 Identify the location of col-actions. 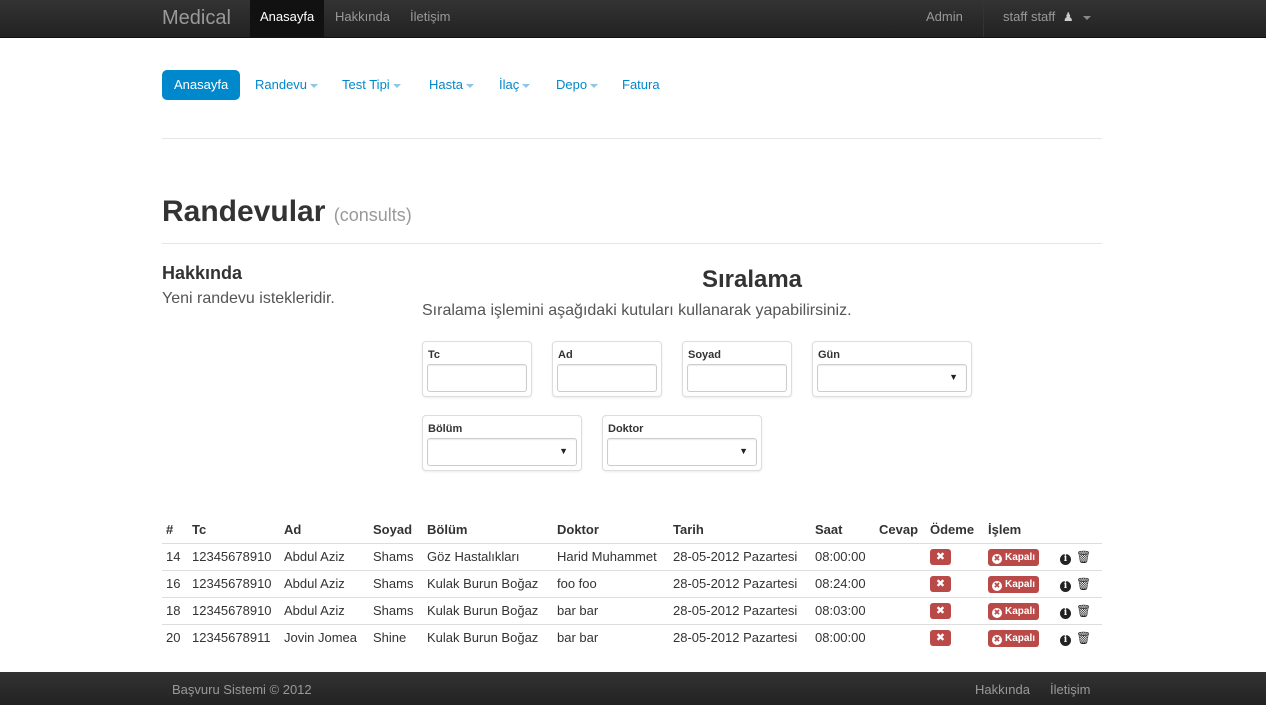
(1079, 530).